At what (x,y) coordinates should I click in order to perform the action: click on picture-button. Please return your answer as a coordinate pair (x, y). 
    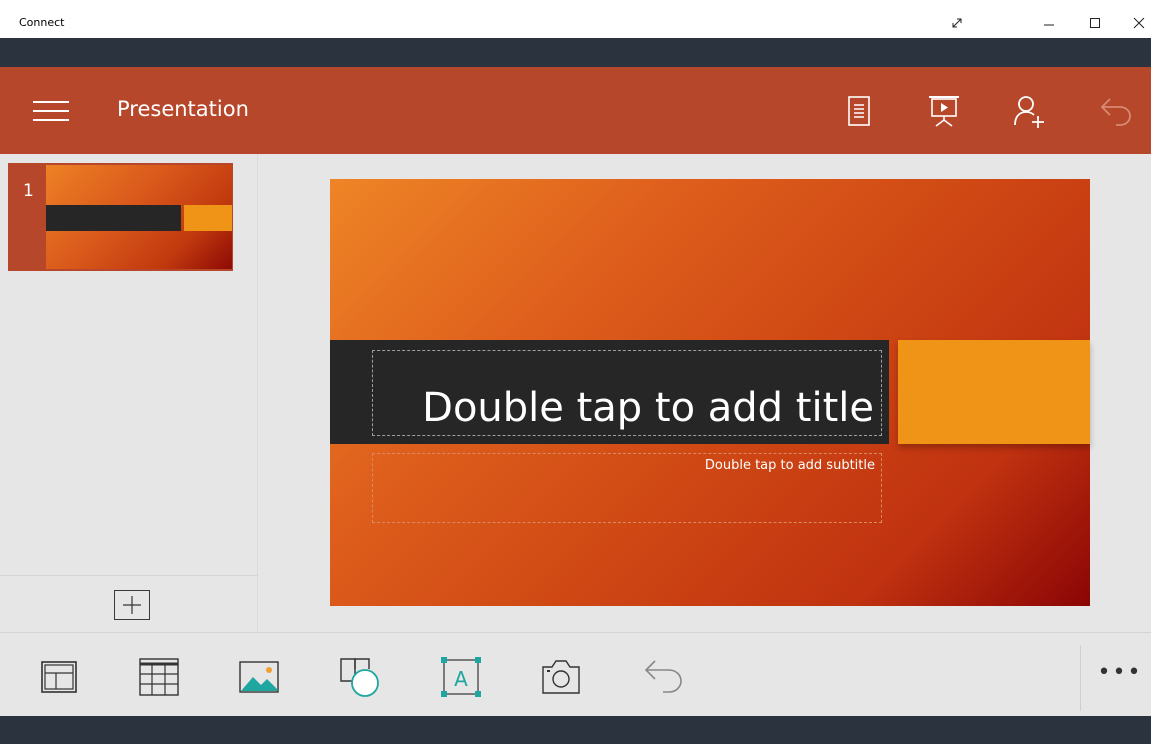
    Looking at the image, I should click on (259, 677).